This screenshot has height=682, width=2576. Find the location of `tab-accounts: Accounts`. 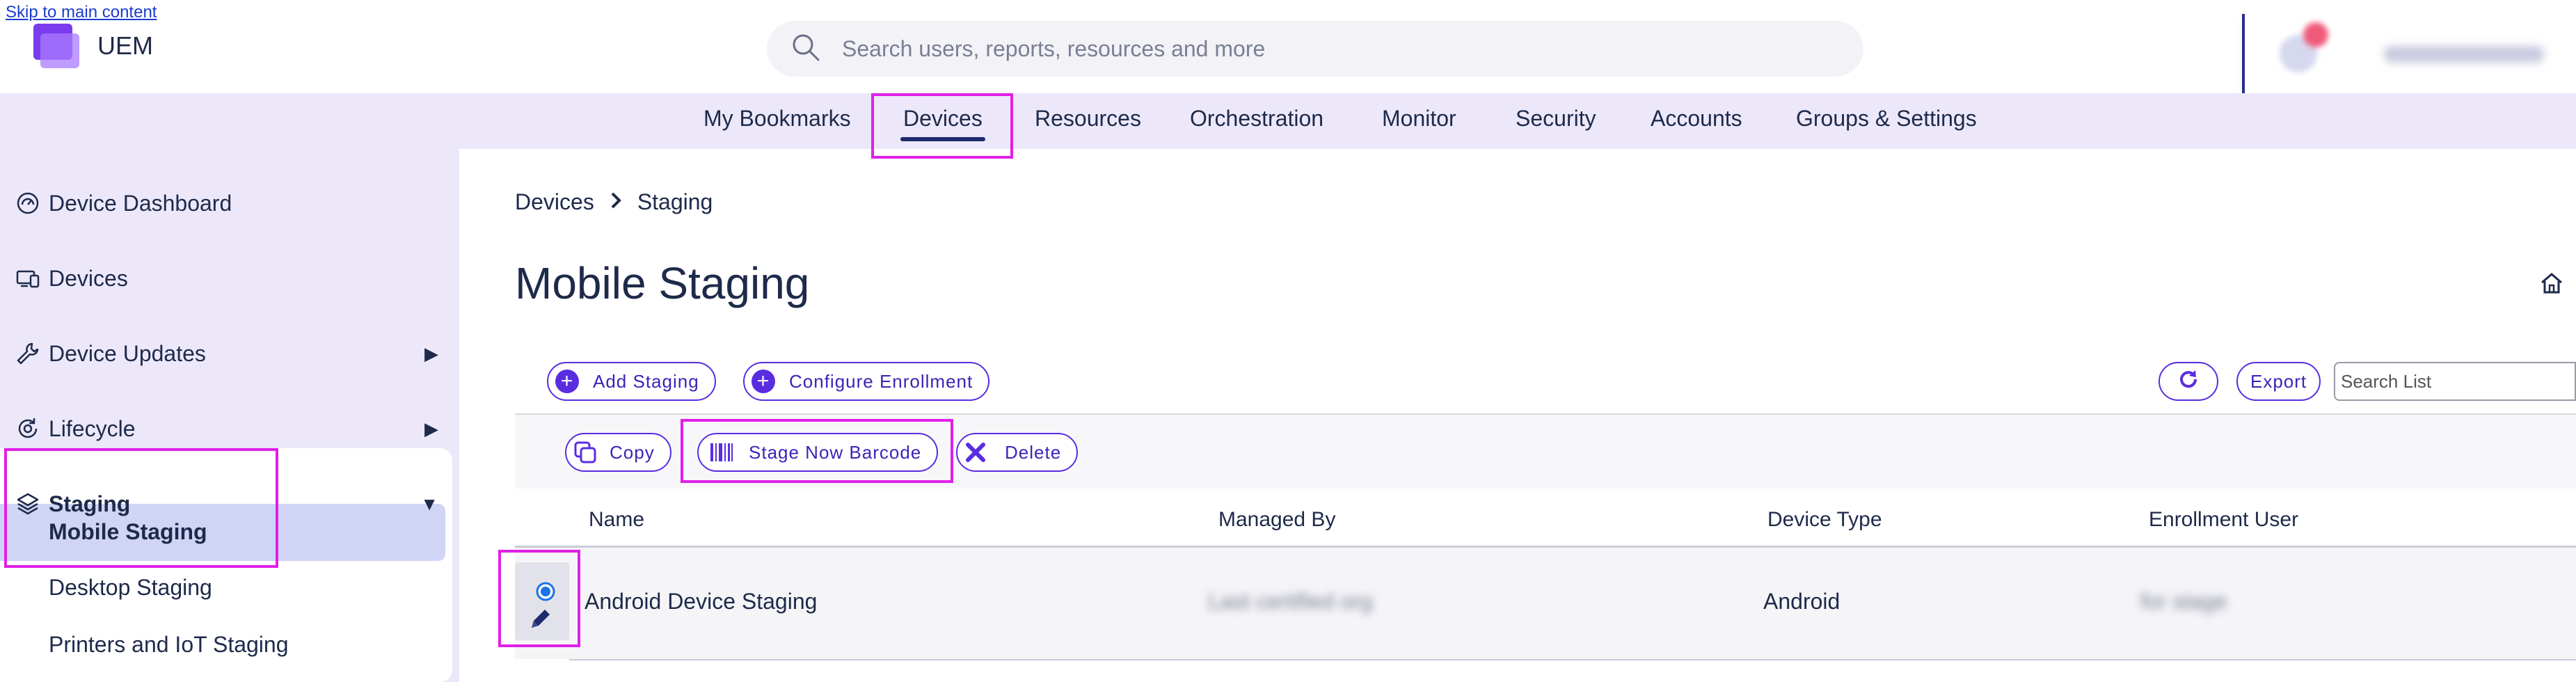

tab-accounts: Accounts is located at coordinates (1696, 119).